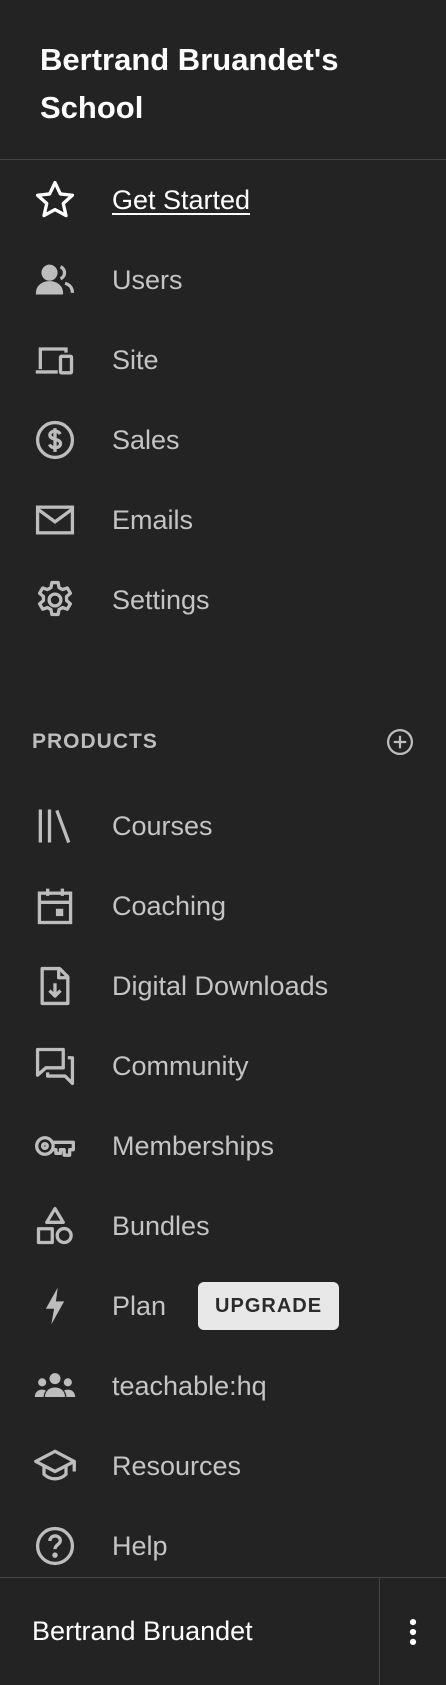 The image size is (446, 1685). What do you see at coordinates (153, 519) in the screenshot?
I see `nav-label-emails: Emails` at bounding box center [153, 519].